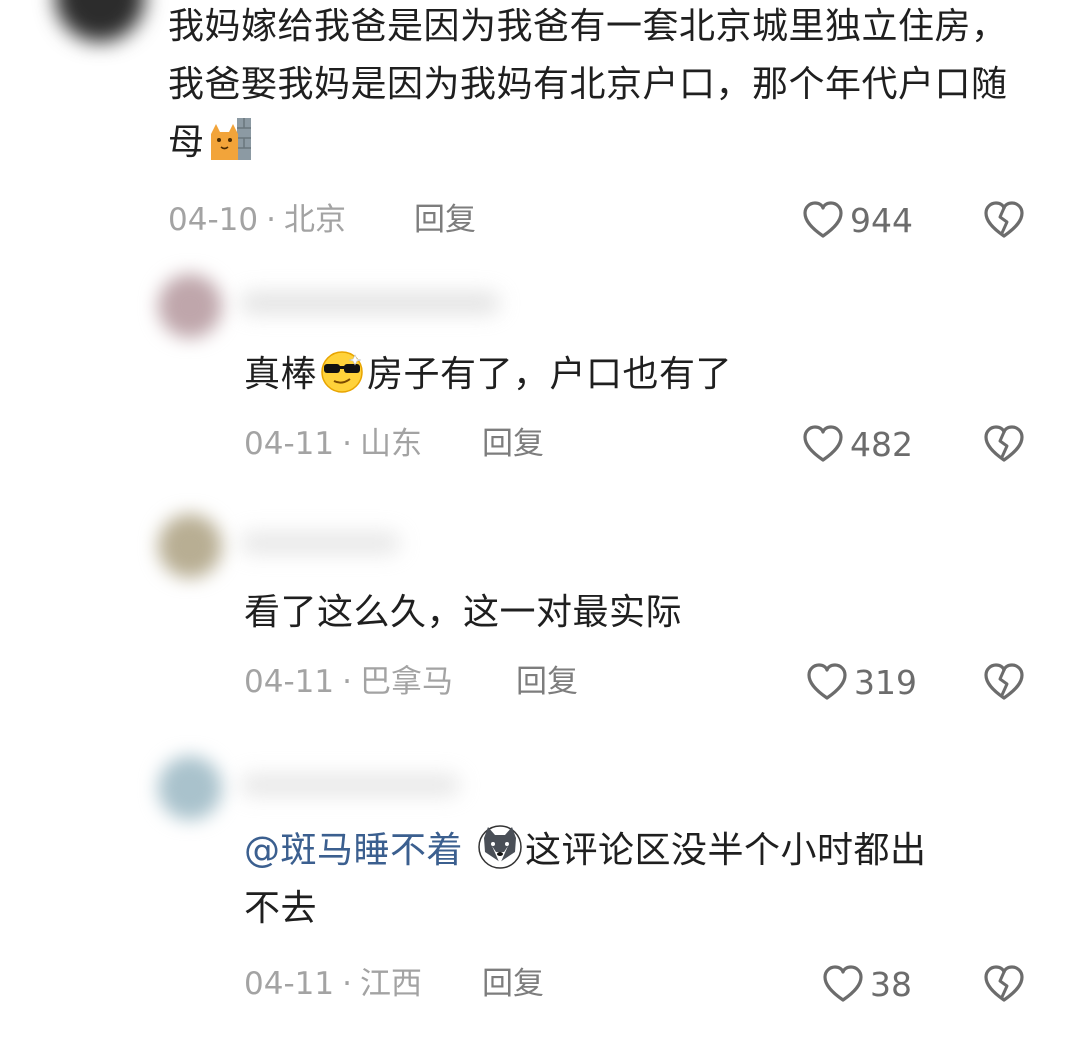  I want to click on like-count: 482, so click(881, 444).